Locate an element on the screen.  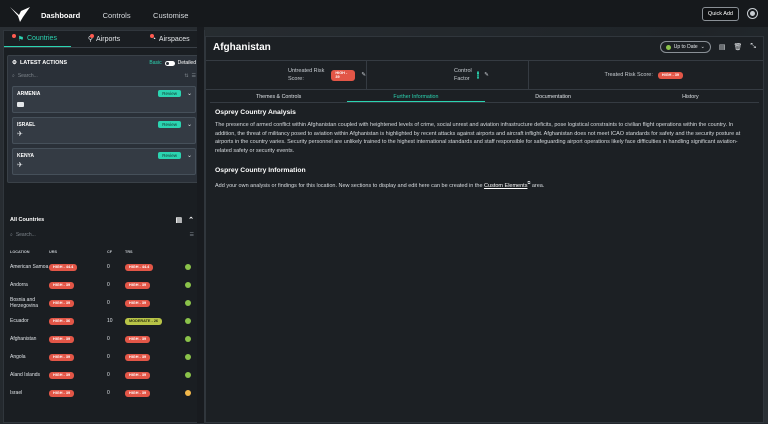
table-row: Aland Islands HIGH - 39 0 HIGH - 39 is located at coordinates (102, 375).